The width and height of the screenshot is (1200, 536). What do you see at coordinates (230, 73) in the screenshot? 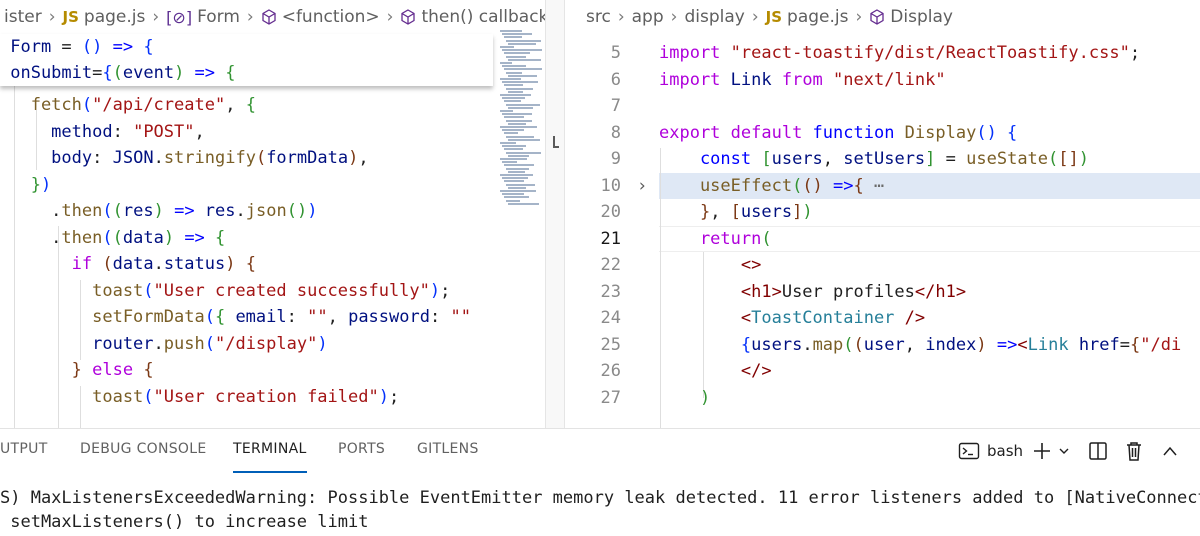
I see `code-token: {` at bounding box center [230, 73].